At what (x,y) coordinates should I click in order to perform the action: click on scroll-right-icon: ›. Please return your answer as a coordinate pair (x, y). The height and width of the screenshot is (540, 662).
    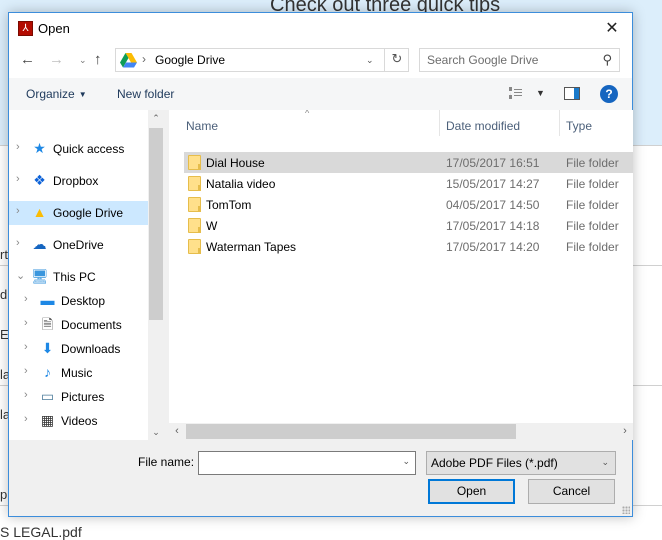
    Looking at the image, I should click on (625, 431).